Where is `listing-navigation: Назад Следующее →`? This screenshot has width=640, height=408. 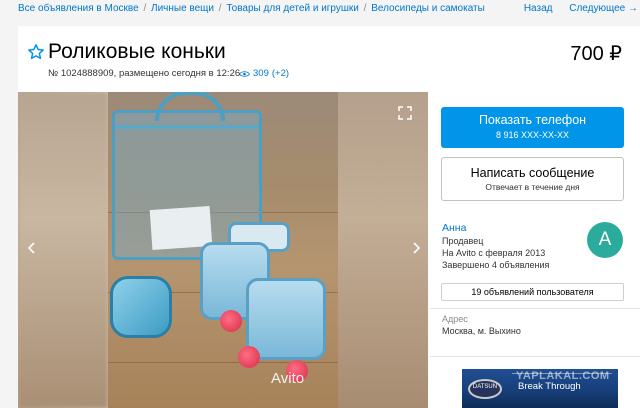
listing-navigation: Назад Следующее → is located at coordinates (574, 8).